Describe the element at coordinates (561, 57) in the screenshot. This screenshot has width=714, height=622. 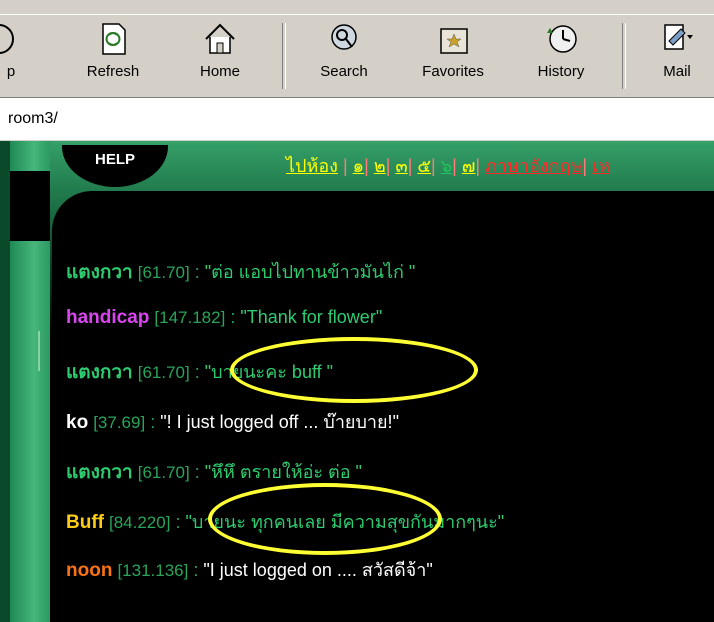
I see `history-button: History` at that location.